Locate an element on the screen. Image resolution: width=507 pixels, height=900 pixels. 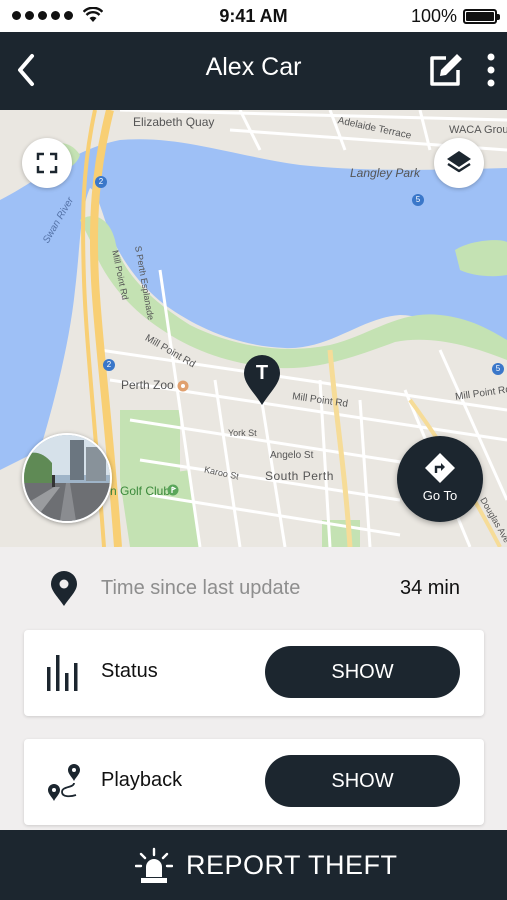
street-view-image is located at coordinates (67, 478).